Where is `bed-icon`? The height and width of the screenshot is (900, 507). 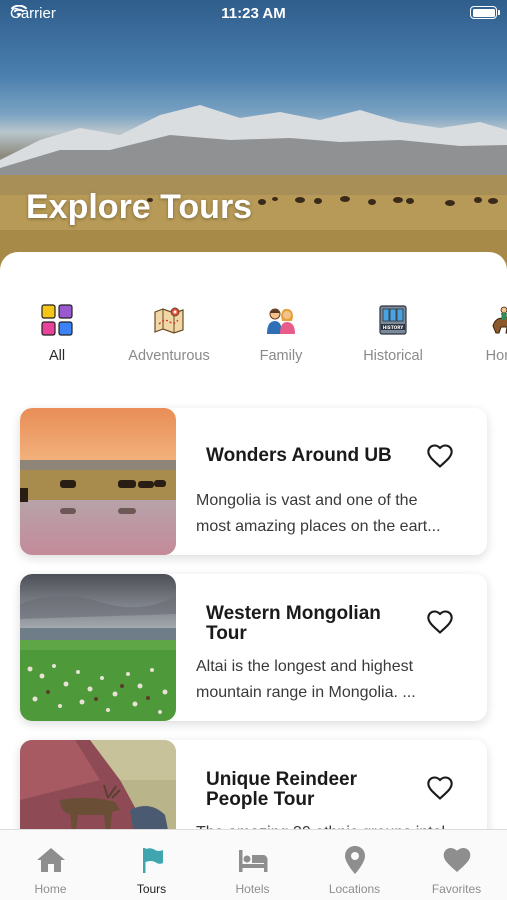 bed-icon is located at coordinates (252, 861).